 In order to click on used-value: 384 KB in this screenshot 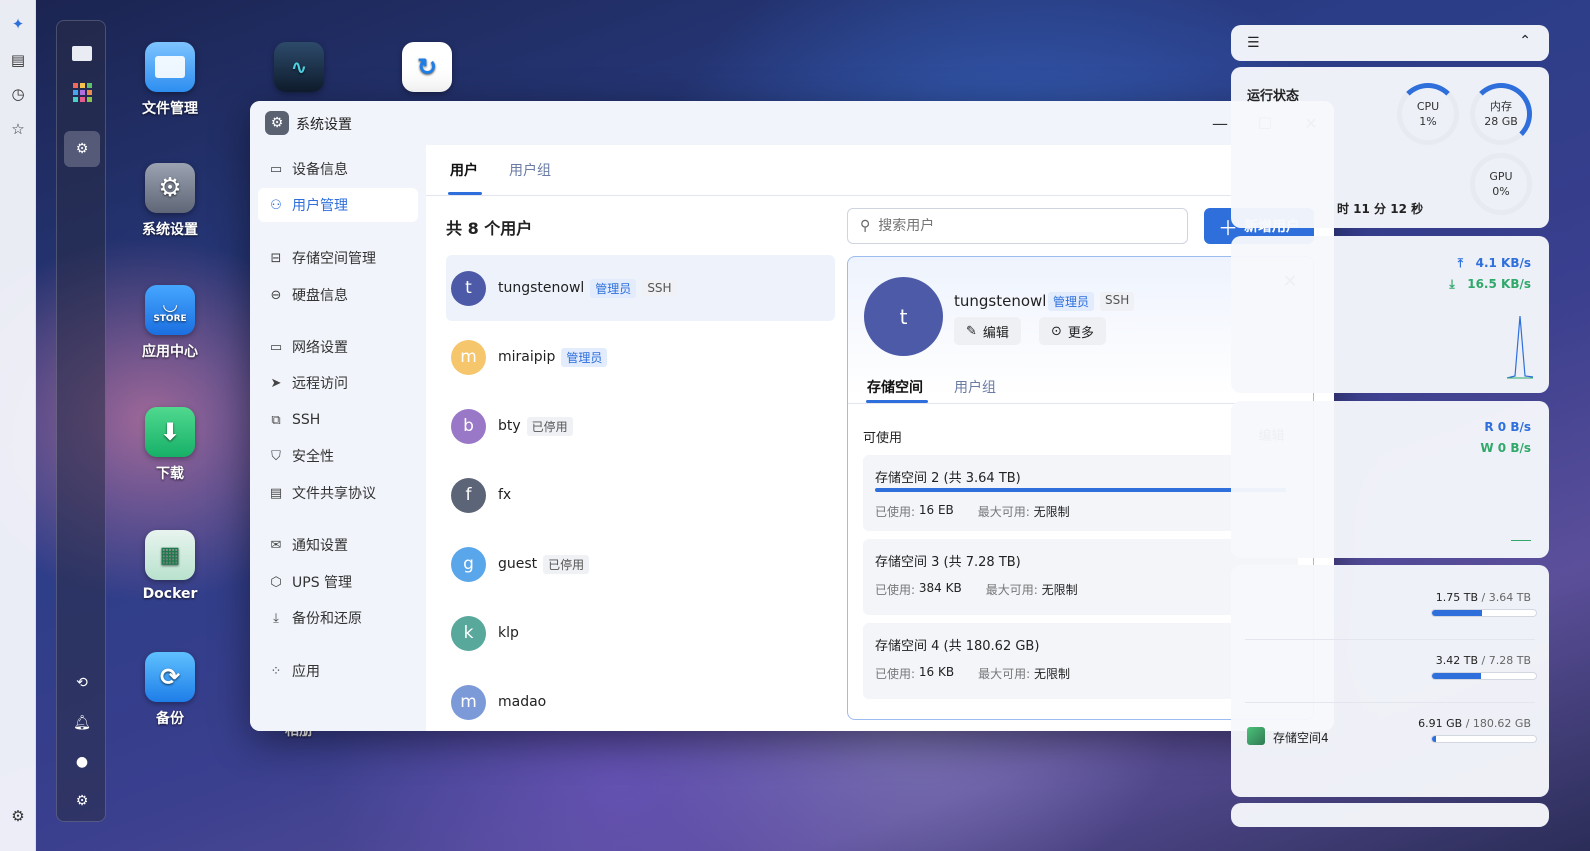, I will do `click(940, 588)`.